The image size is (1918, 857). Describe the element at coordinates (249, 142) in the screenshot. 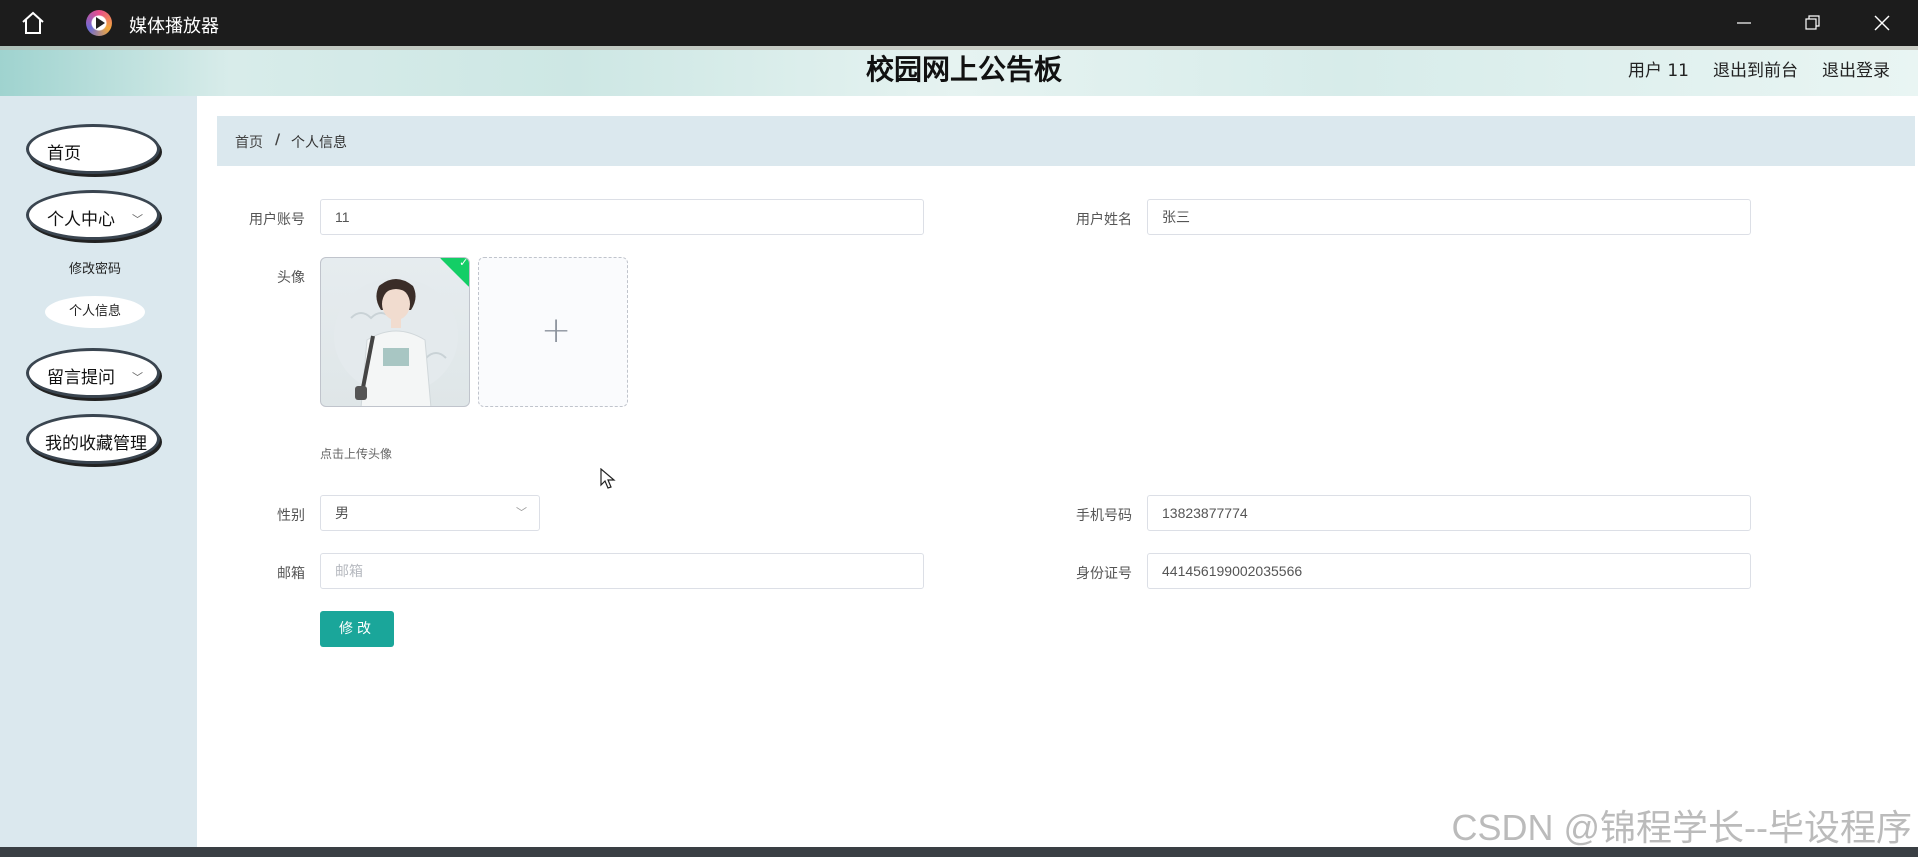

I see `breadcrumb-home: 首页` at that location.